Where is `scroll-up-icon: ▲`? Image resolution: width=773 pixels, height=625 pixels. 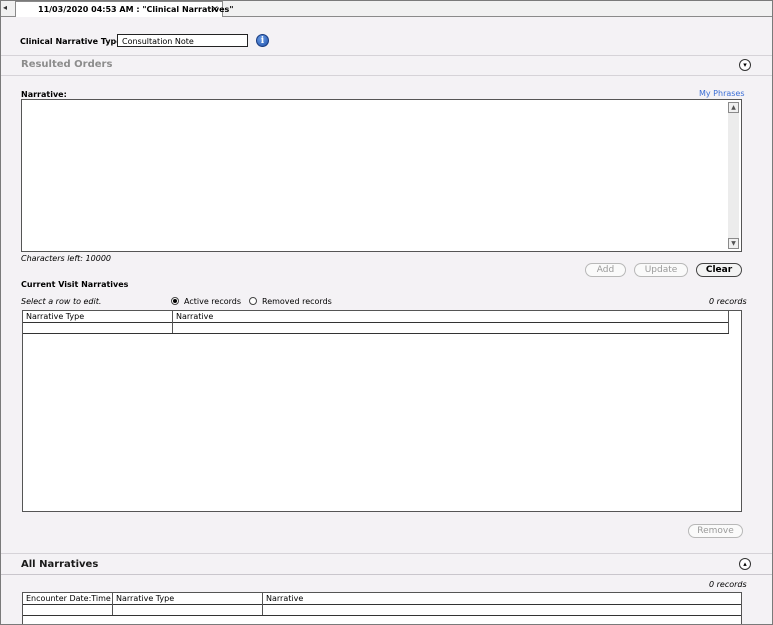
scroll-up-icon: ▲ is located at coordinates (733, 107).